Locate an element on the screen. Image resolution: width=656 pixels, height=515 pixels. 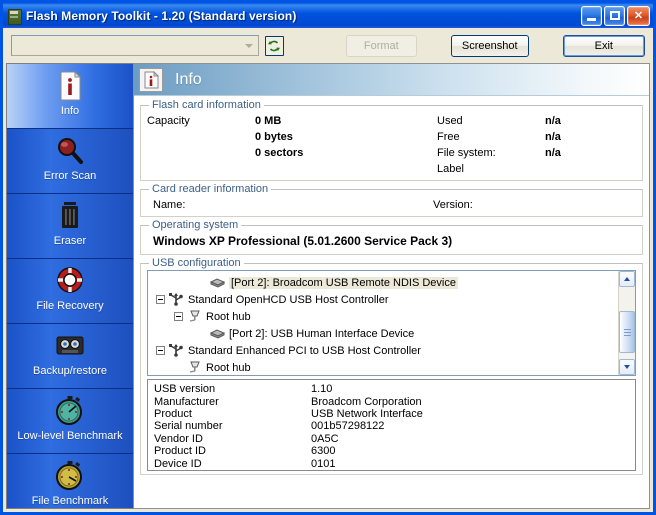
maximize-button is located at coordinates (614, 15).